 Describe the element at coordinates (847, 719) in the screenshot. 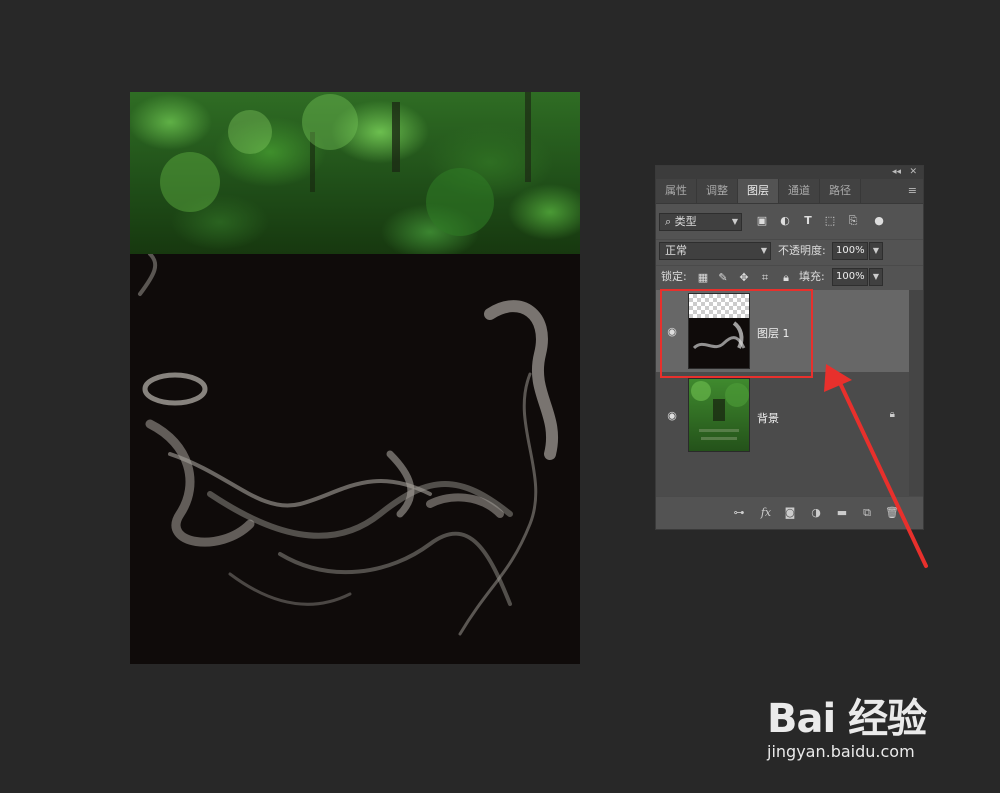

I see `watermark-logo: Bai 经验` at that location.